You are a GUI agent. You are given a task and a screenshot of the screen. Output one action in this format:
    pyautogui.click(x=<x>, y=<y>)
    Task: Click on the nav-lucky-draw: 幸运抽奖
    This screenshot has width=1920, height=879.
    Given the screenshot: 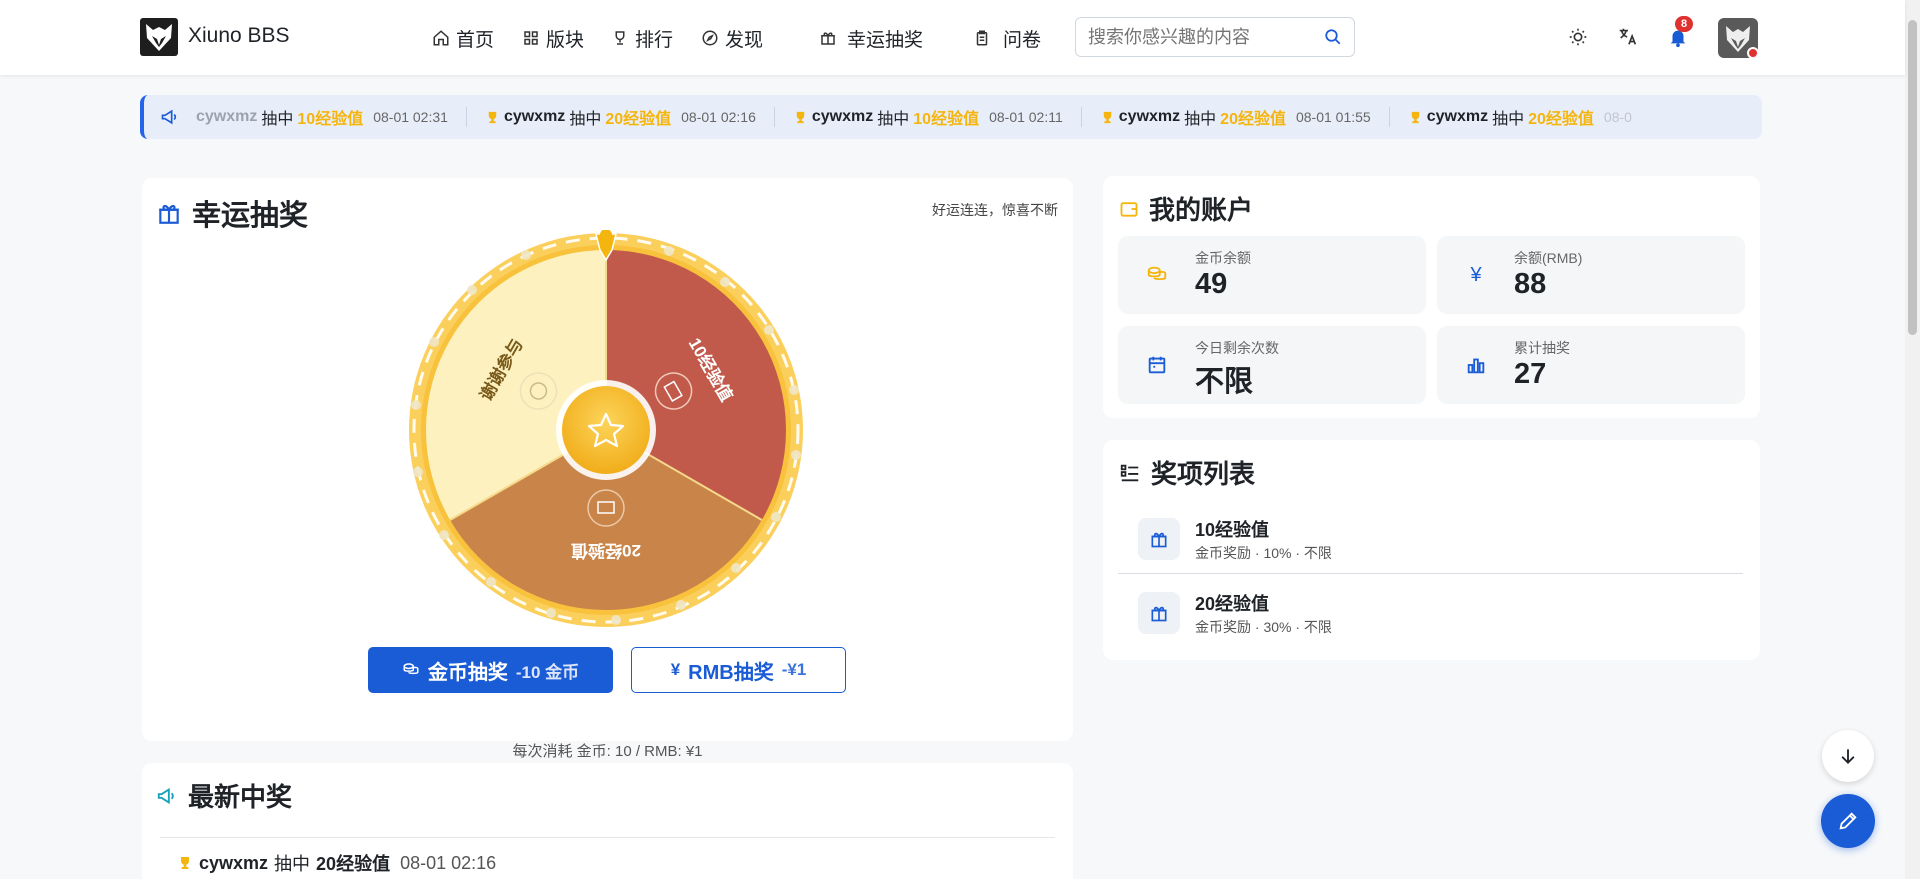 What is the action you would take?
    pyautogui.click(x=871, y=38)
    